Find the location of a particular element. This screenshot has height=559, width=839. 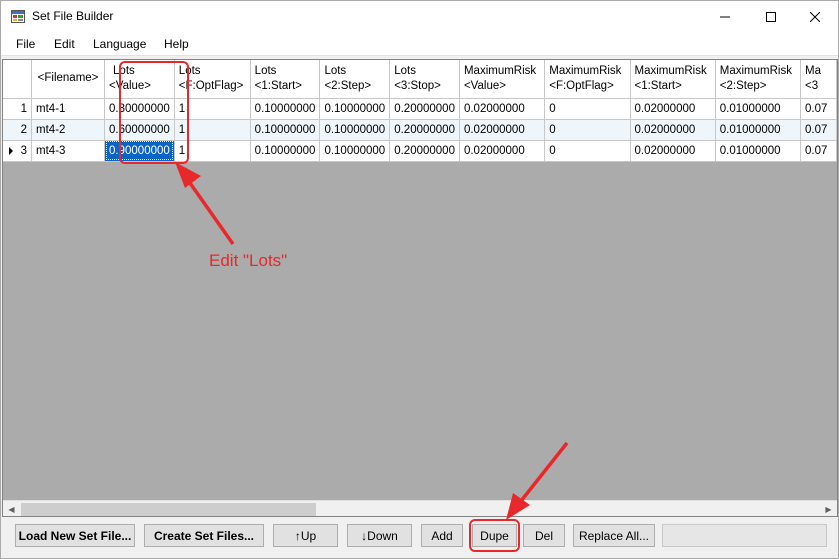

column-header: Ma <3 is located at coordinates (818, 79).